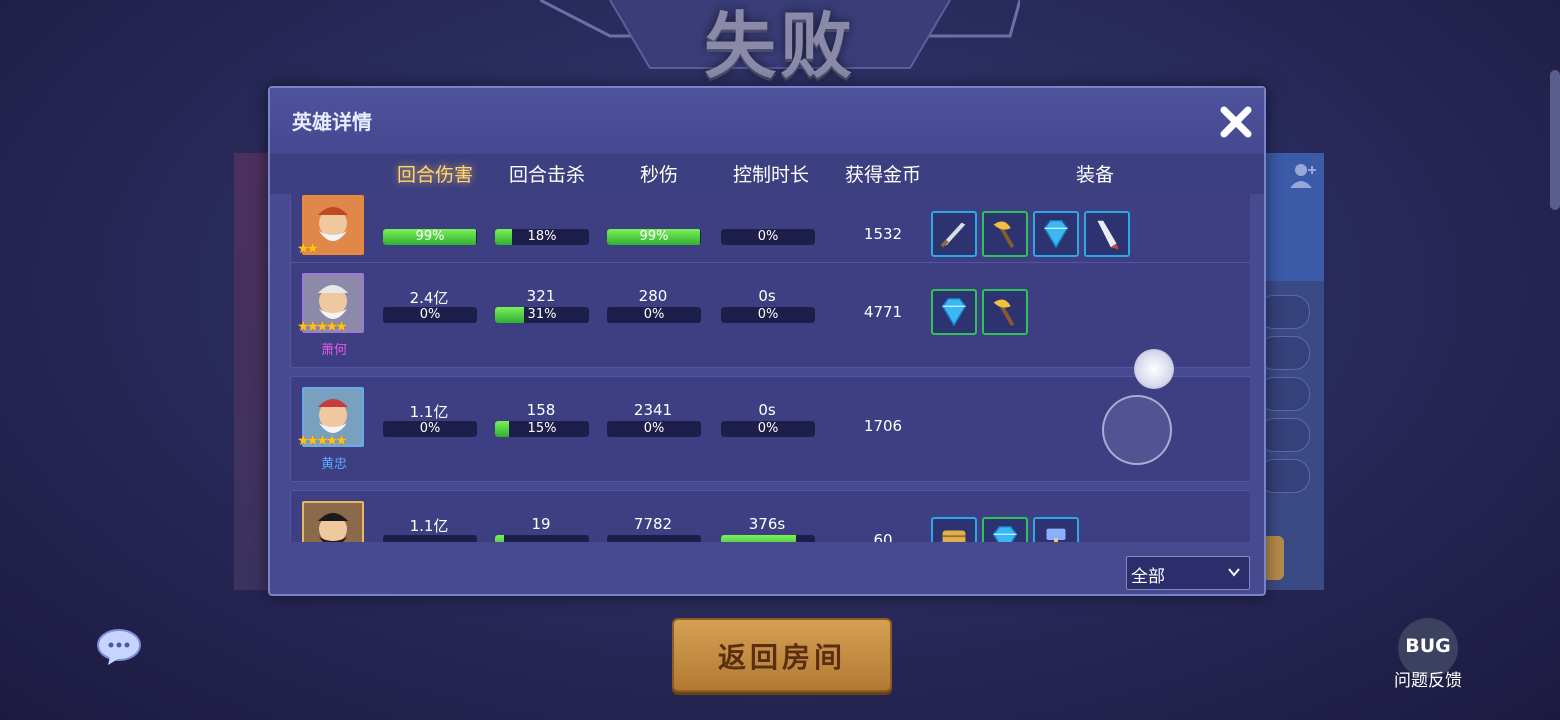 This screenshot has height=720, width=1560. What do you see at coordinates (883, 536) in the screenshot?
I see `gold-value: 60` at bounding box center [883, 536].